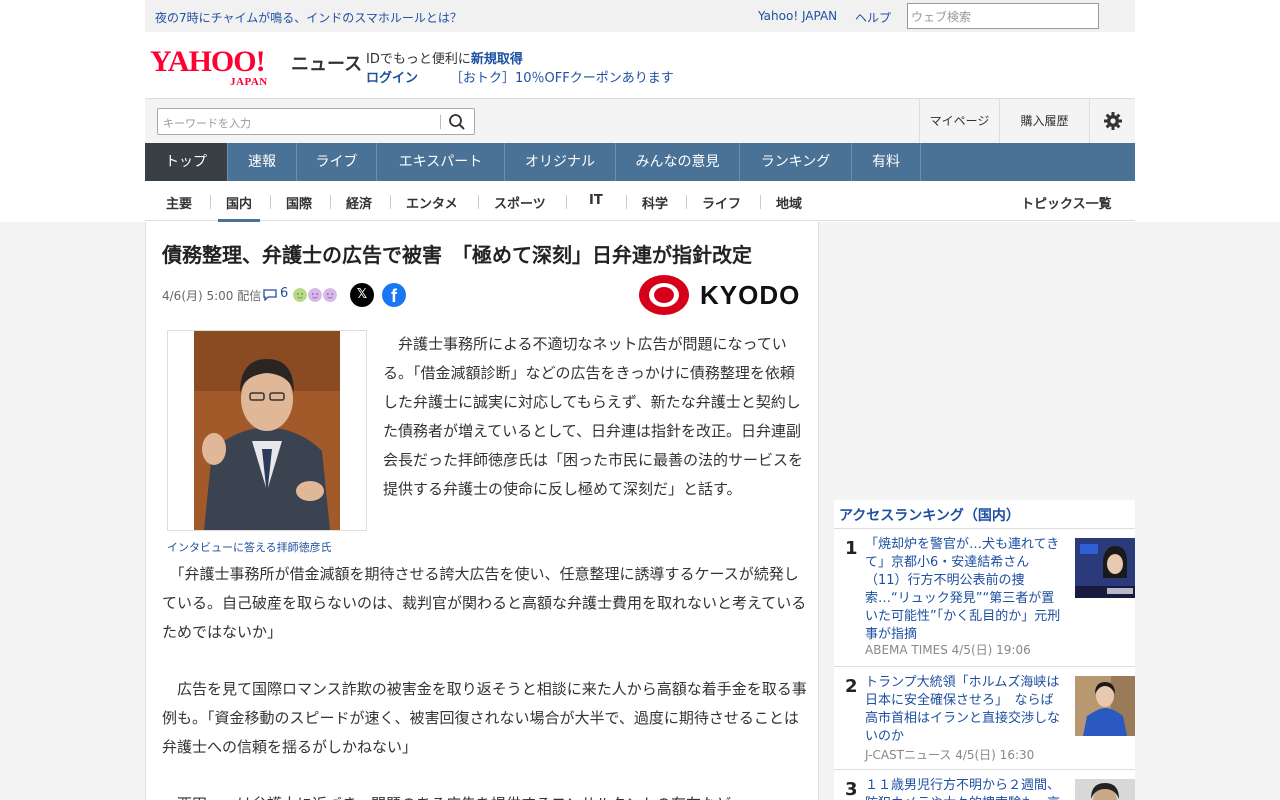 Image resolution: width=1280 pixels, height=800 pixels. What do you see at coordinates (721, 202) in the screenshot?
I see `cat-life: ライフ` at bounding box center [721, 202].